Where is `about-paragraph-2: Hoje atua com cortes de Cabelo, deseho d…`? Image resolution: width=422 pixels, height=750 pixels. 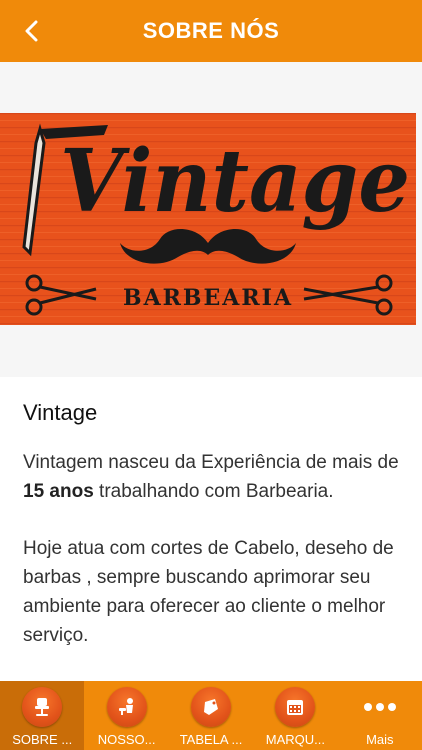 about-paragraph-2: Hoje atua com cortes de Cabelo, deseho d… is located at coordinates (208, 592).